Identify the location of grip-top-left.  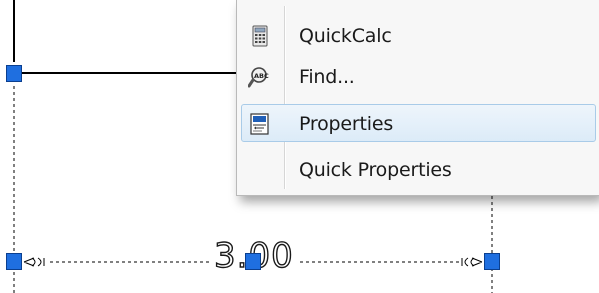
(14, 73).